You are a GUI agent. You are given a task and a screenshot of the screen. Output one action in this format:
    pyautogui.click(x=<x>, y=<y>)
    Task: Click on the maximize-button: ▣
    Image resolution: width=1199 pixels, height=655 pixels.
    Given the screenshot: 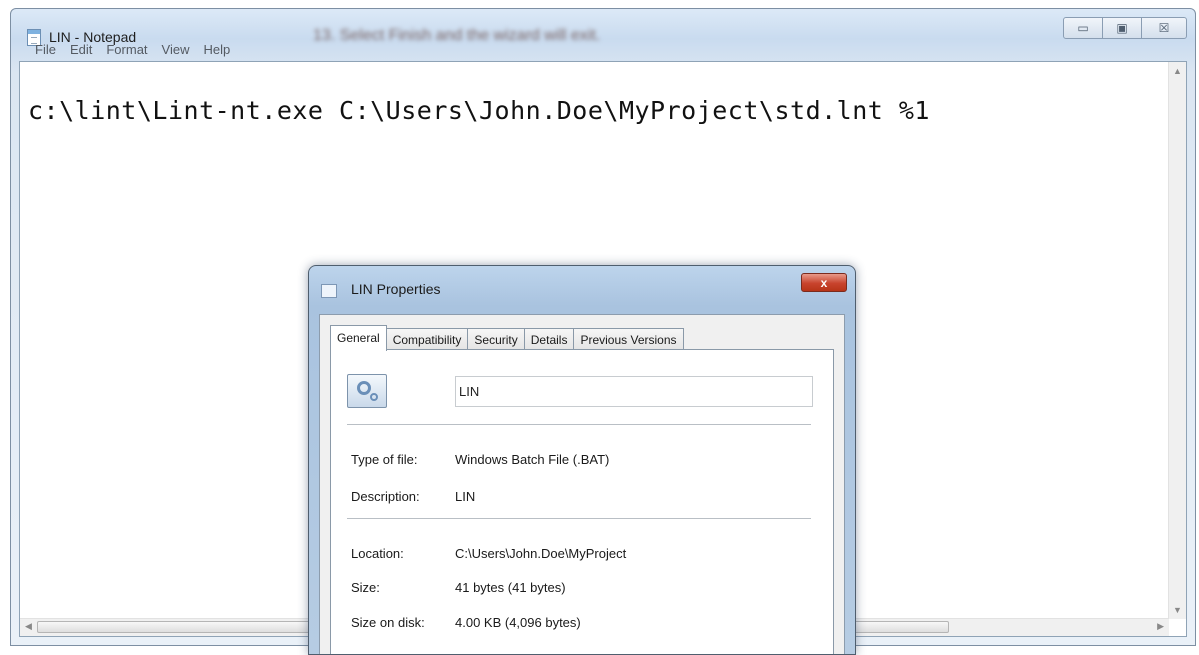 What is the action you would take?
    pyautogui.click(x=1122, y=28)
    